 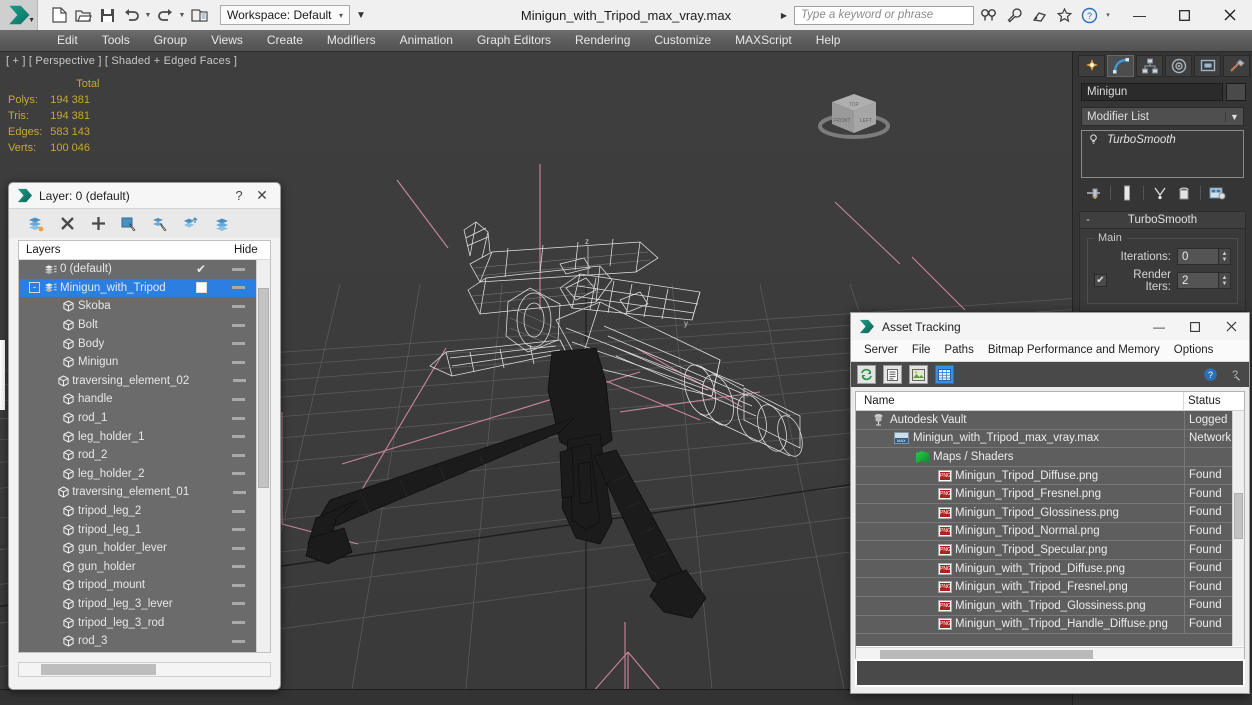 I want to click on menu-item-create: Create, so click(x=285, y=40).